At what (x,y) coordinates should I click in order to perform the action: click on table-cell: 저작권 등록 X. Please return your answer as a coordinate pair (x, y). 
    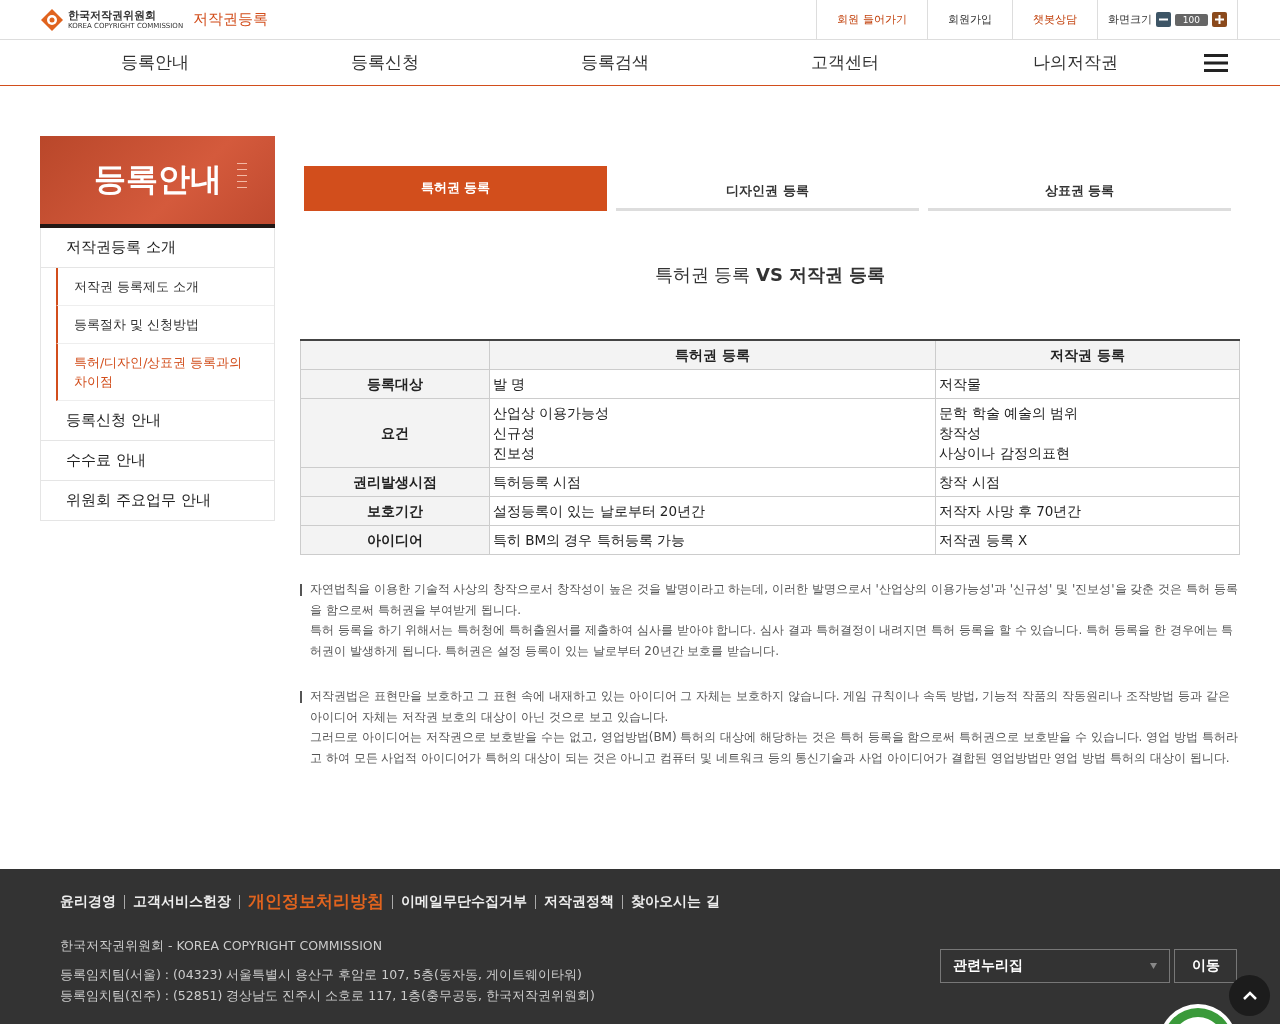
    Looking at the image, I should click on (1087, 540).